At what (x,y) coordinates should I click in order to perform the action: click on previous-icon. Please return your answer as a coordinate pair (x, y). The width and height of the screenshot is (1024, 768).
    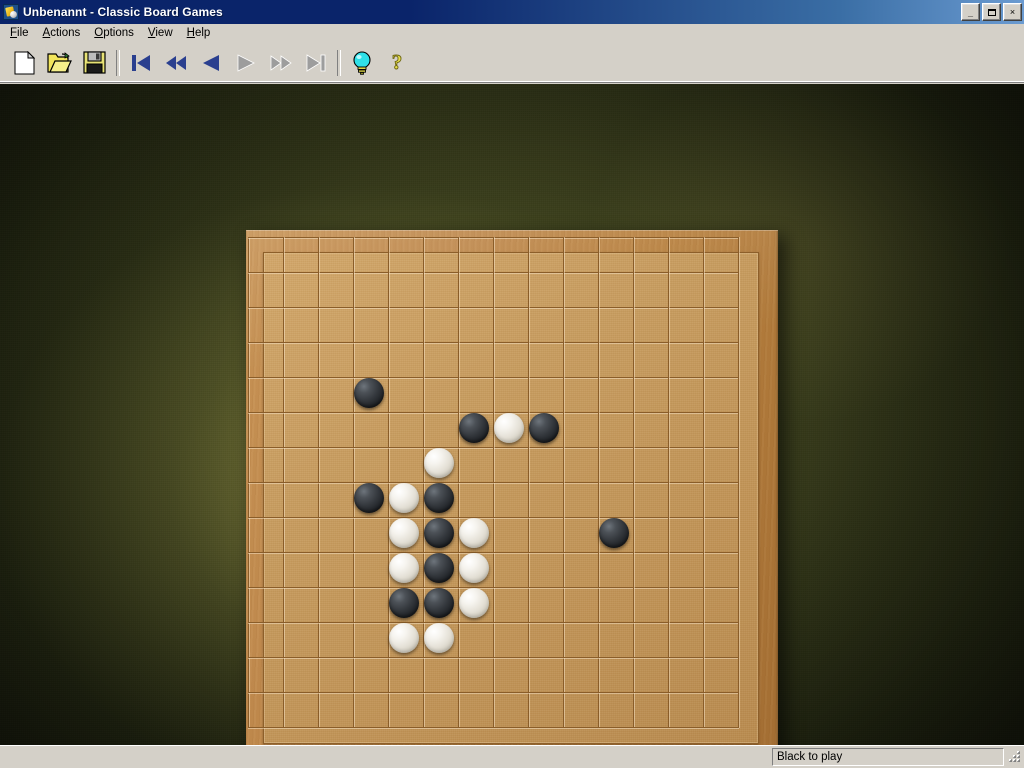
    Looking at the image, I should click on (211, 63).